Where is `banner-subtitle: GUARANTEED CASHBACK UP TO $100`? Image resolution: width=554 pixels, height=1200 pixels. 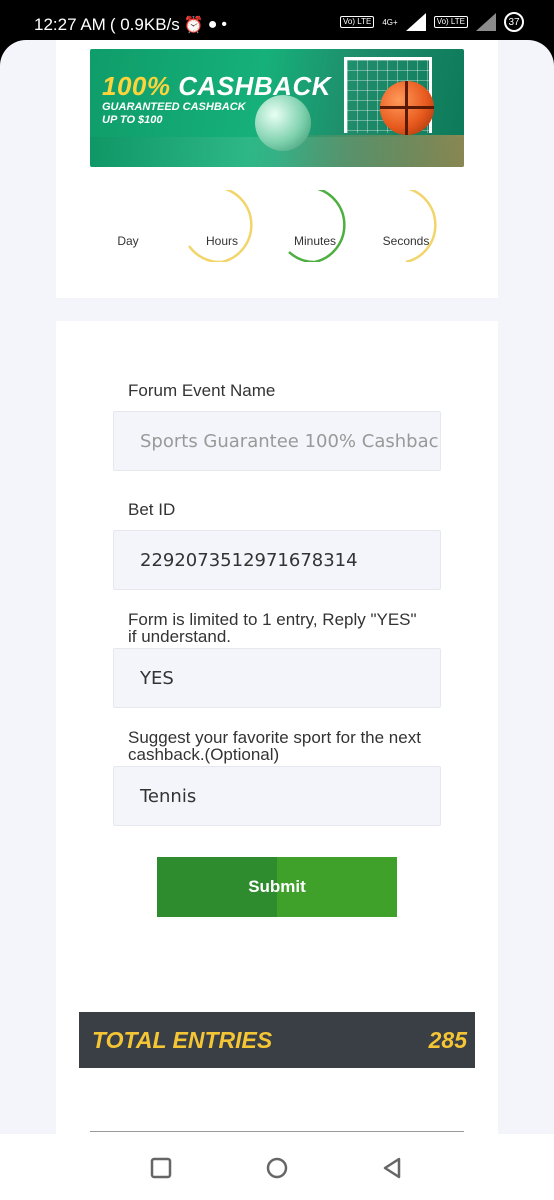
banner-subtitle: GUARANTEED CASHBACK UP TO $100 is located at coordinates (174, 113).